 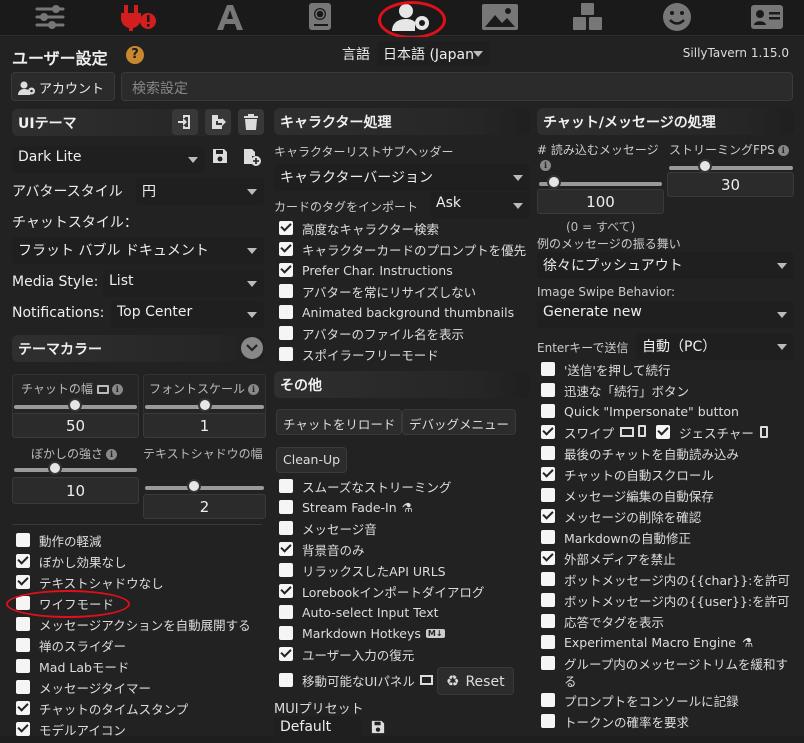 What do you see at coordinates (554, 182) in the screenshot?
I see `load-messages-thumb` at bounding box center [554, 182].